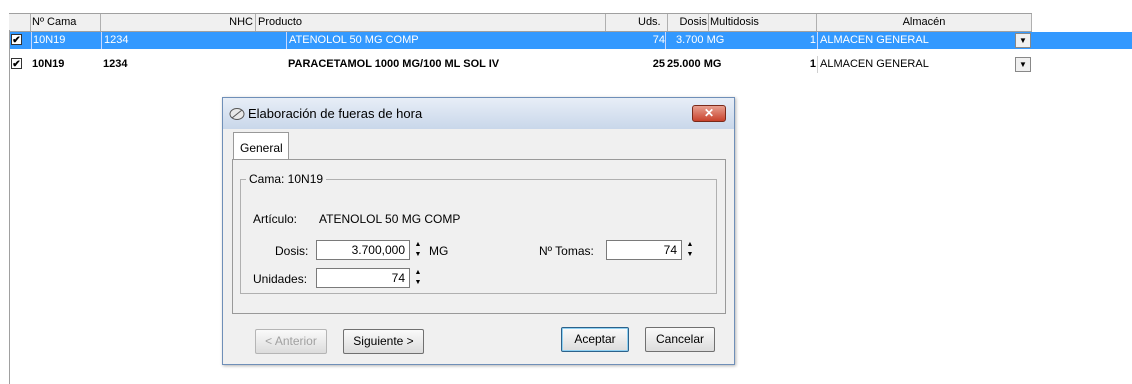 The image size is (1132, 384). I want to click on cell-dosis: 25.000 MG, so click(694, 64).